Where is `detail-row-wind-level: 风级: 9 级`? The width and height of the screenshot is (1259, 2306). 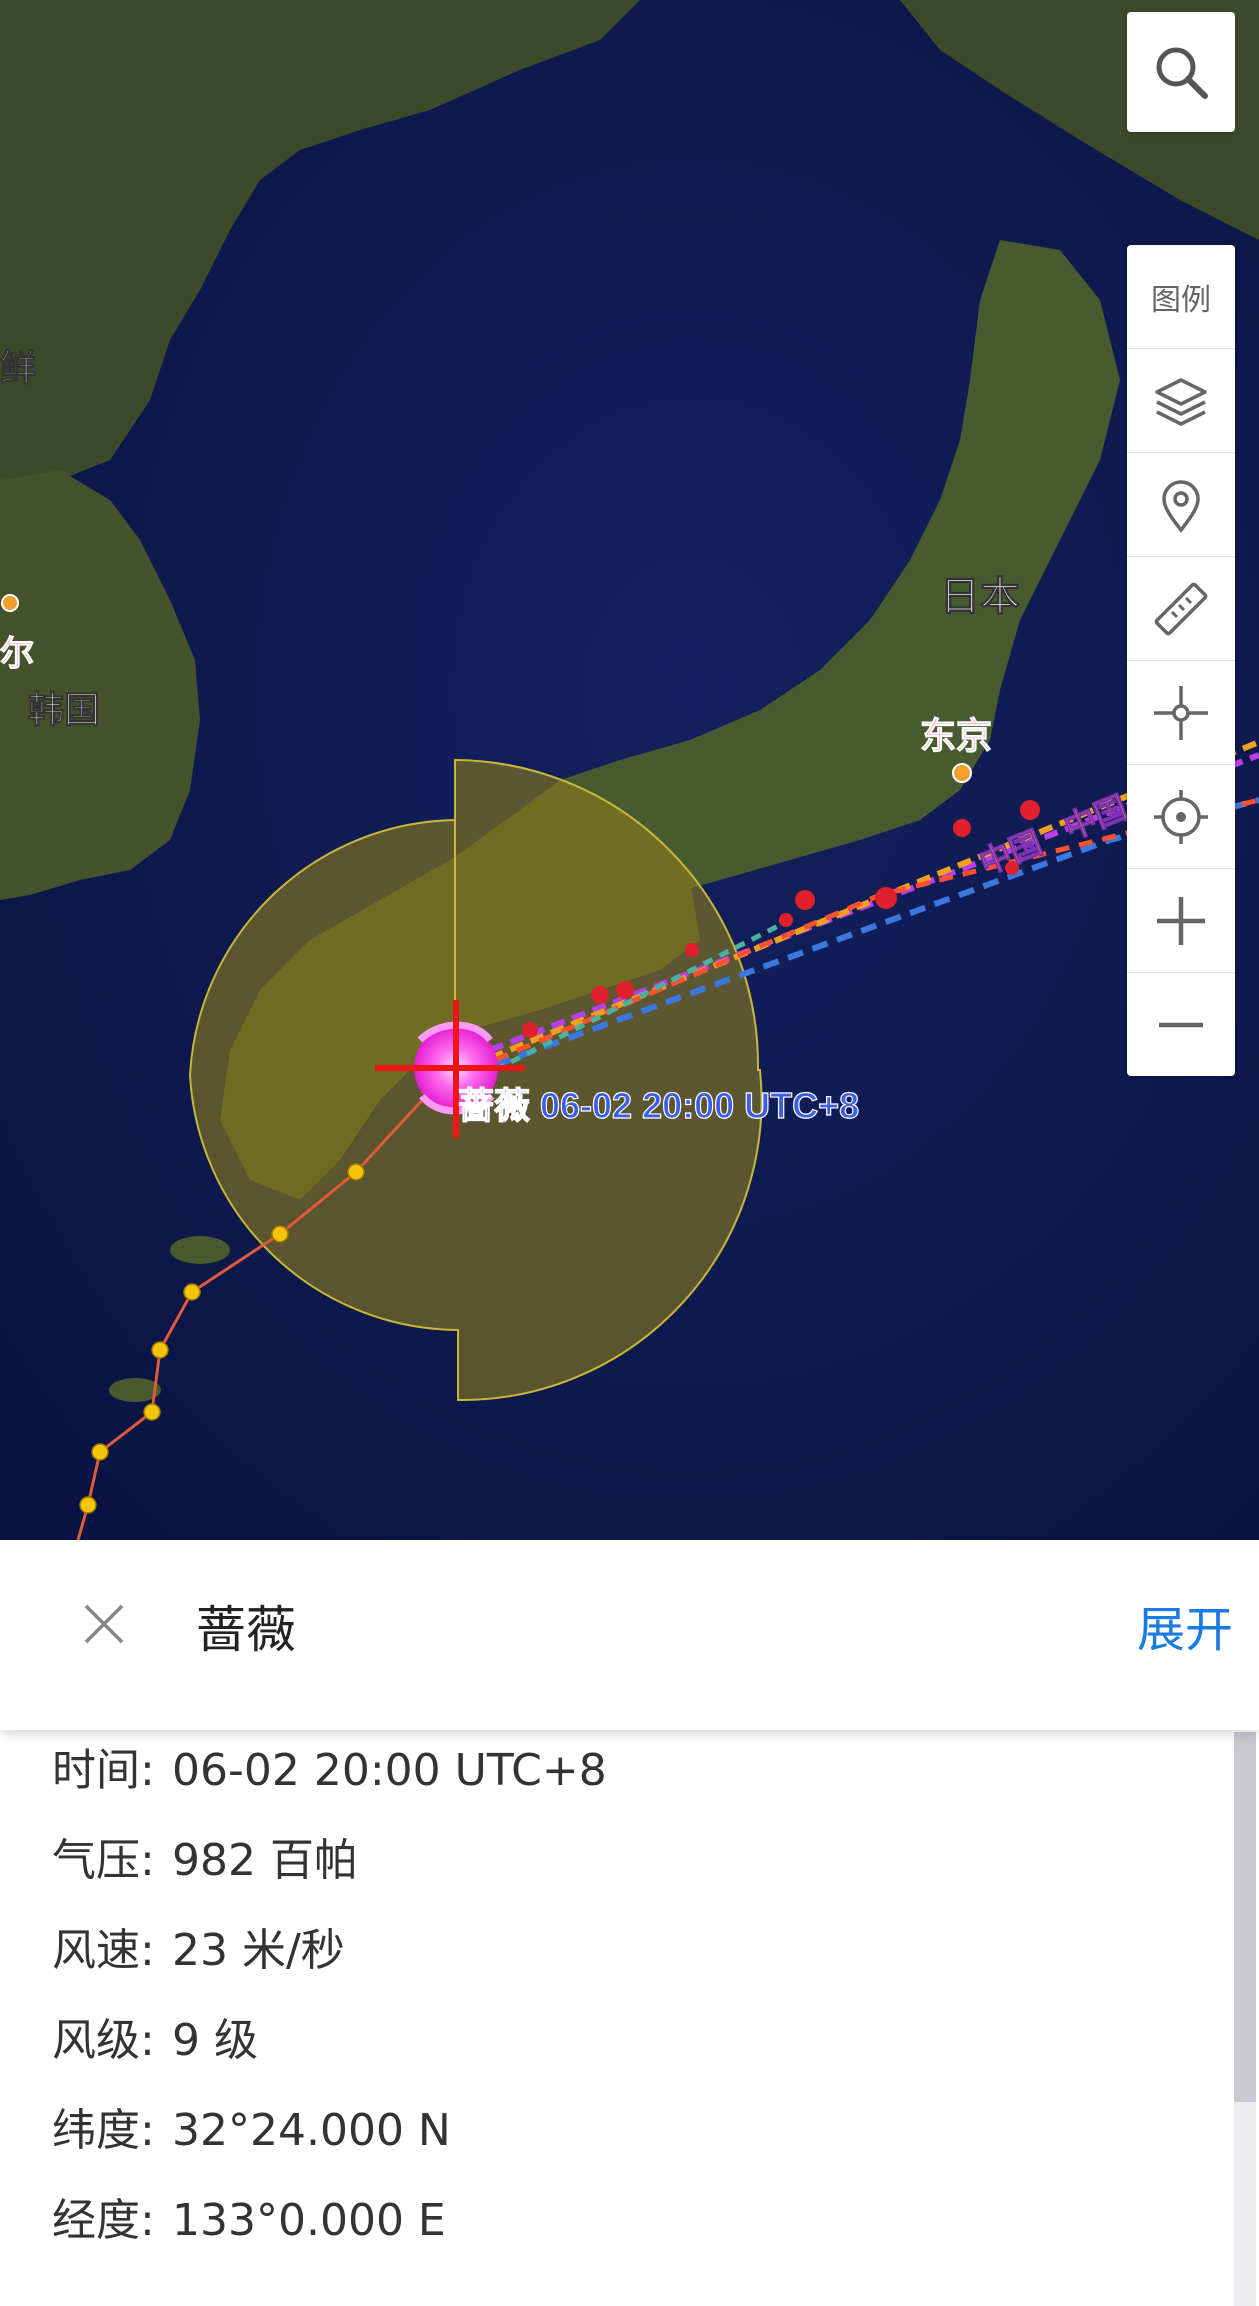
detail-row-wind-level: 风级: 9 级 is located at coordinates (155, 2036).